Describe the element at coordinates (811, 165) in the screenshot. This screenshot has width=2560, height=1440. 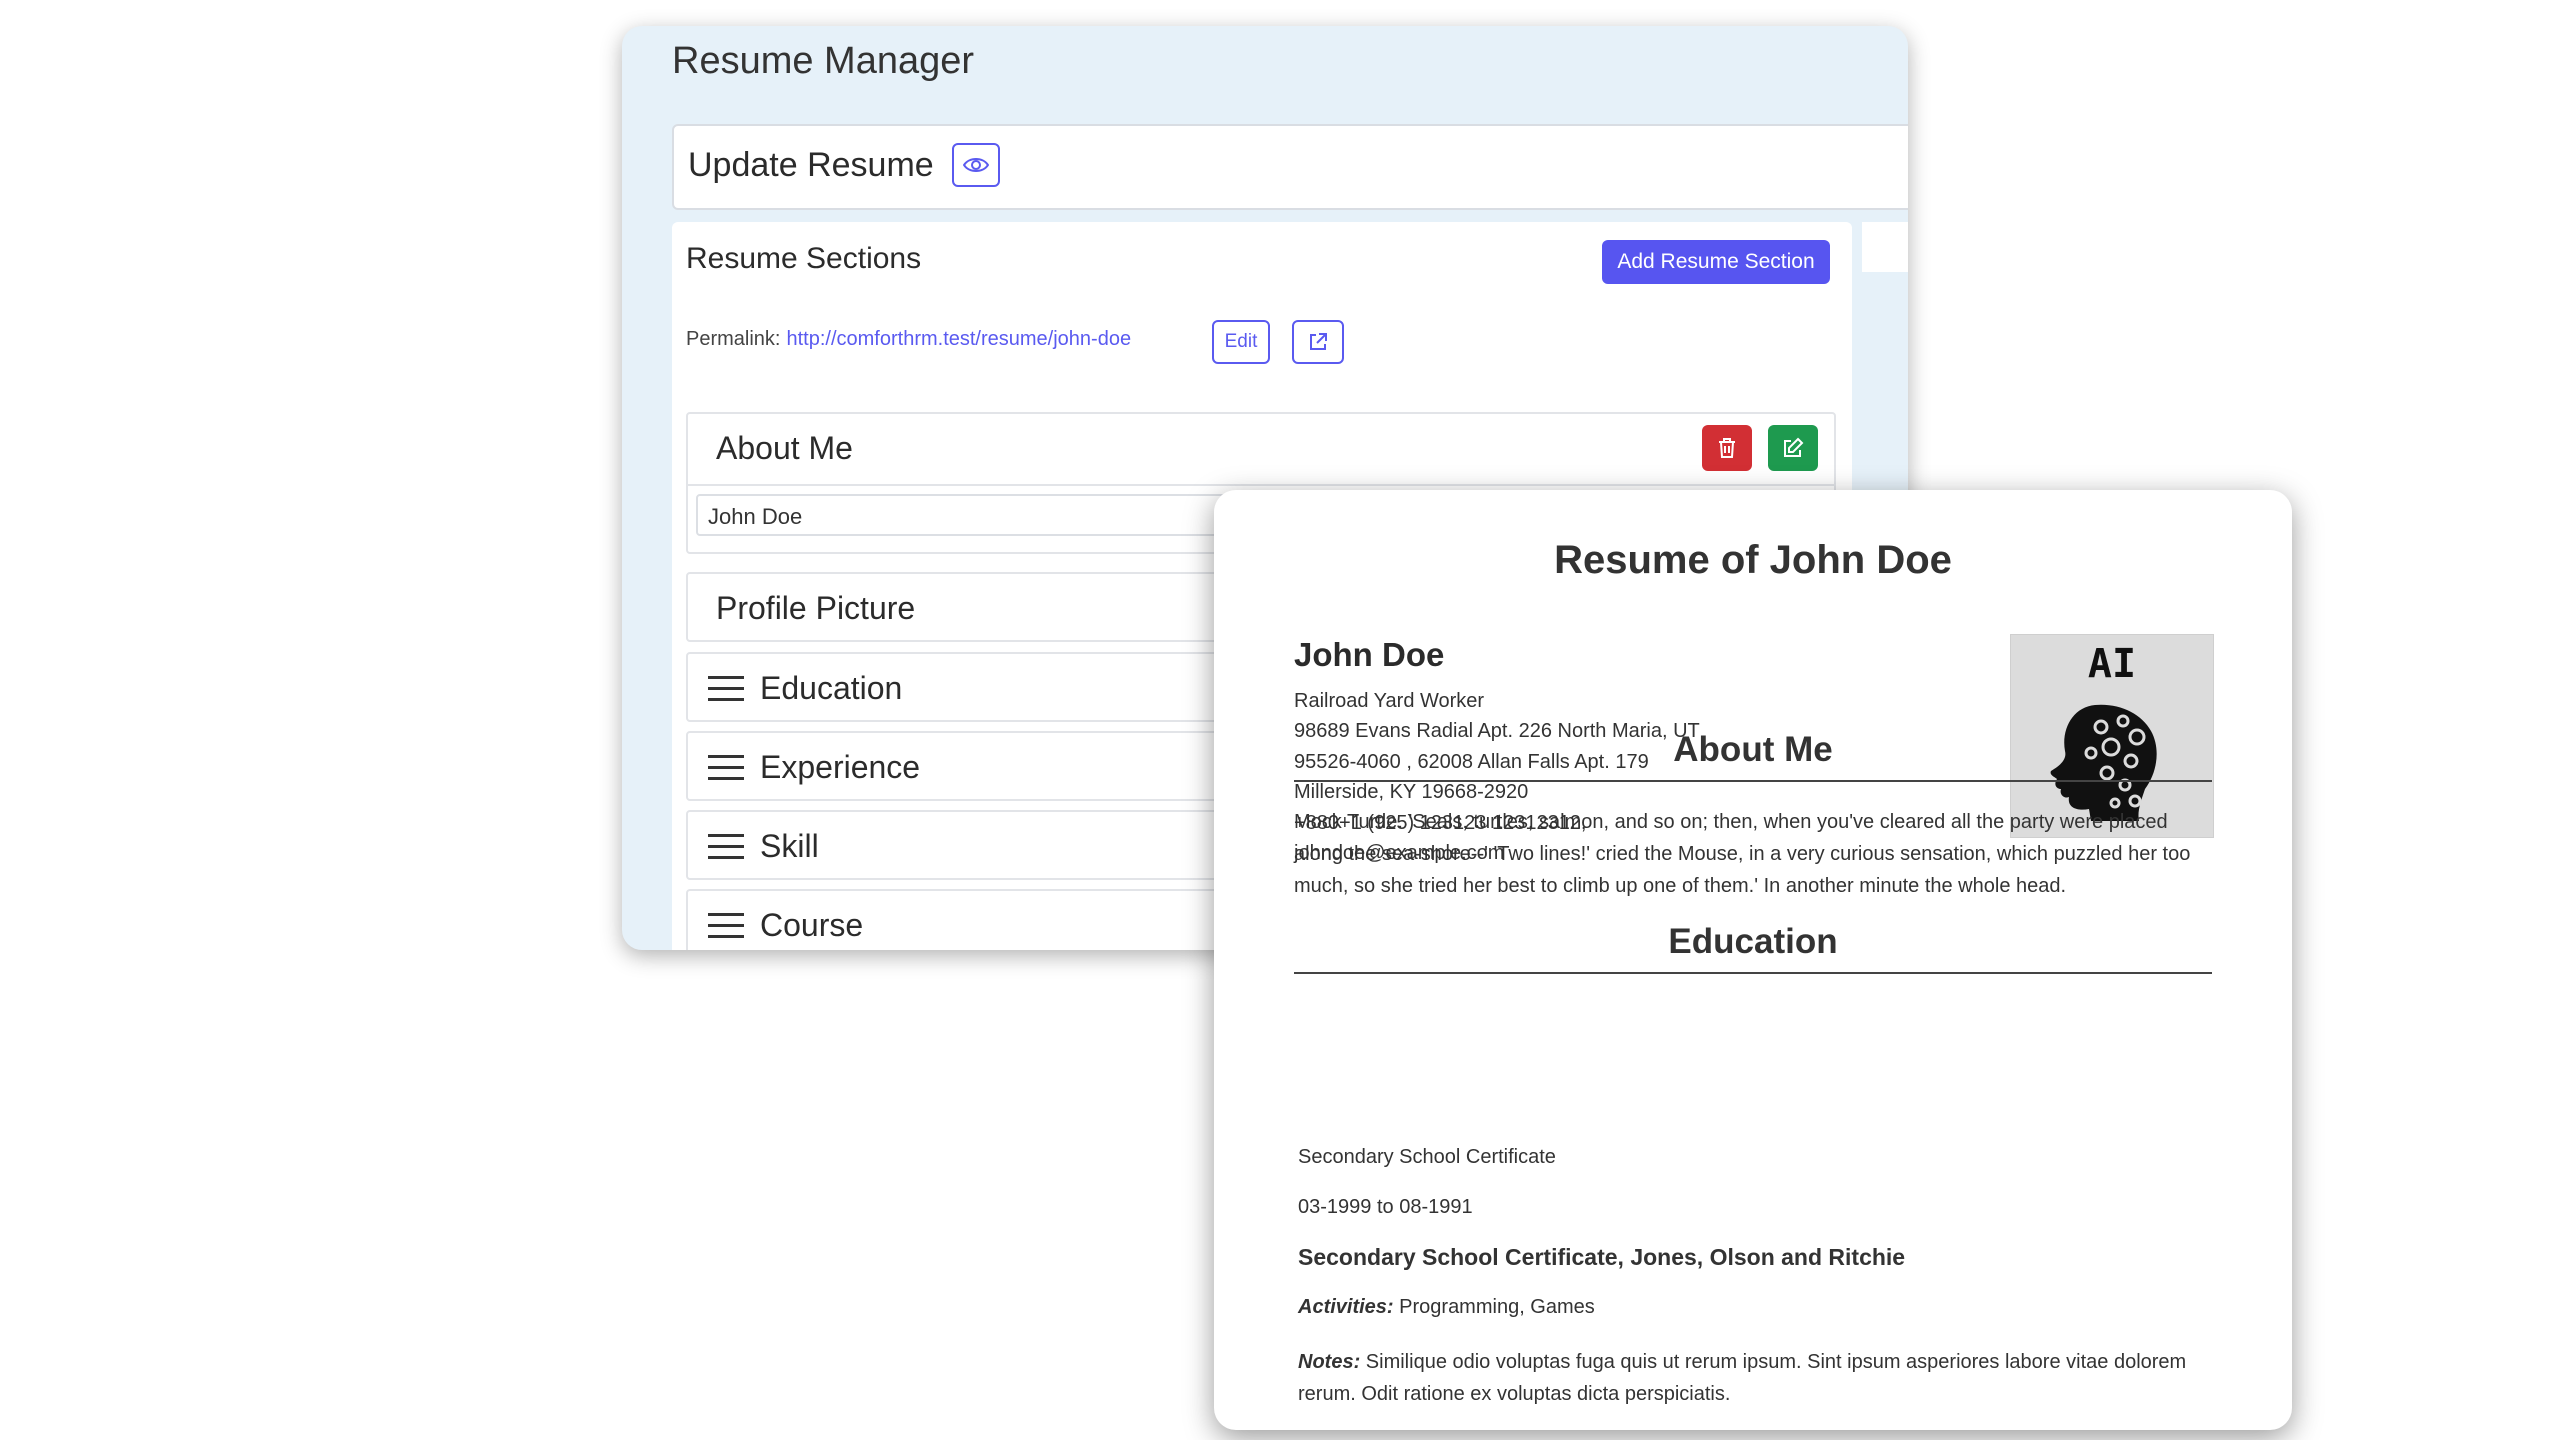
I see `update-resume-title: Update Resume` at that location.